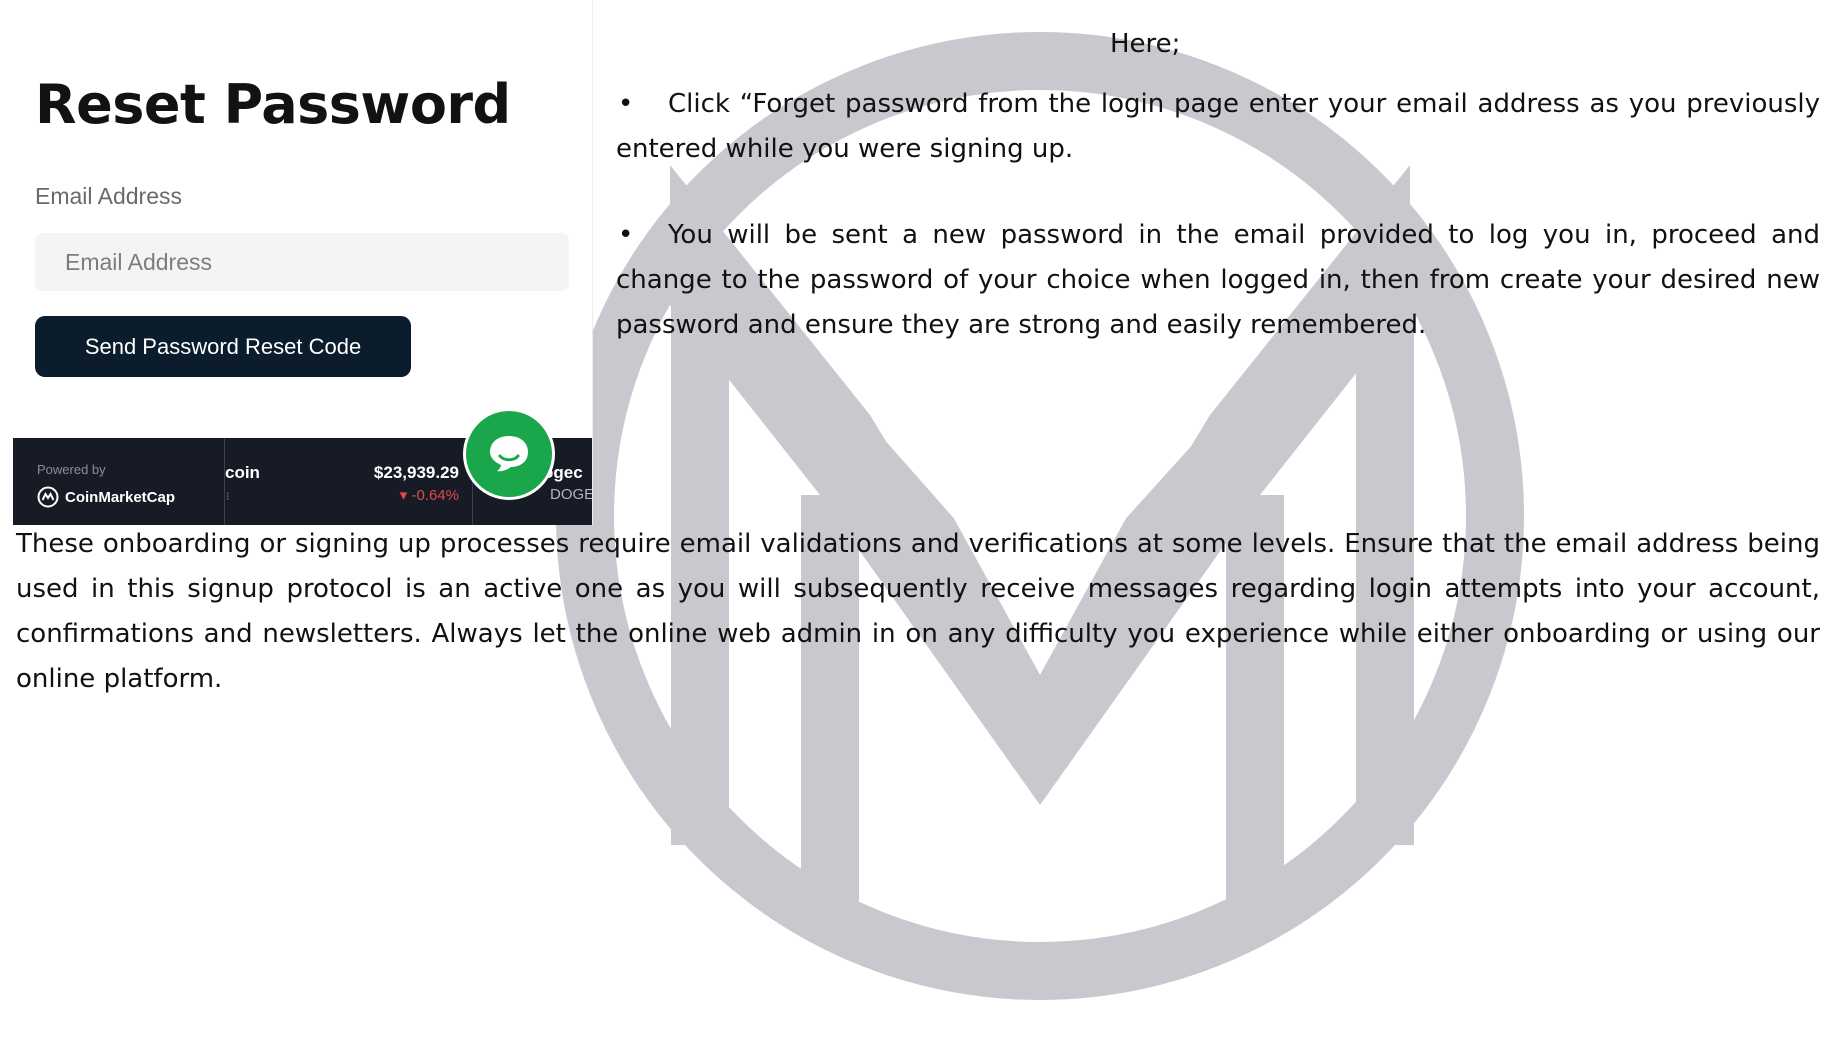 This screenshot has width=1837, height=1057. Describe the element at coordinates (223, 346) in the screenshot. I see `send-password-reset-code-button: Send Password Reset Code` at that location.